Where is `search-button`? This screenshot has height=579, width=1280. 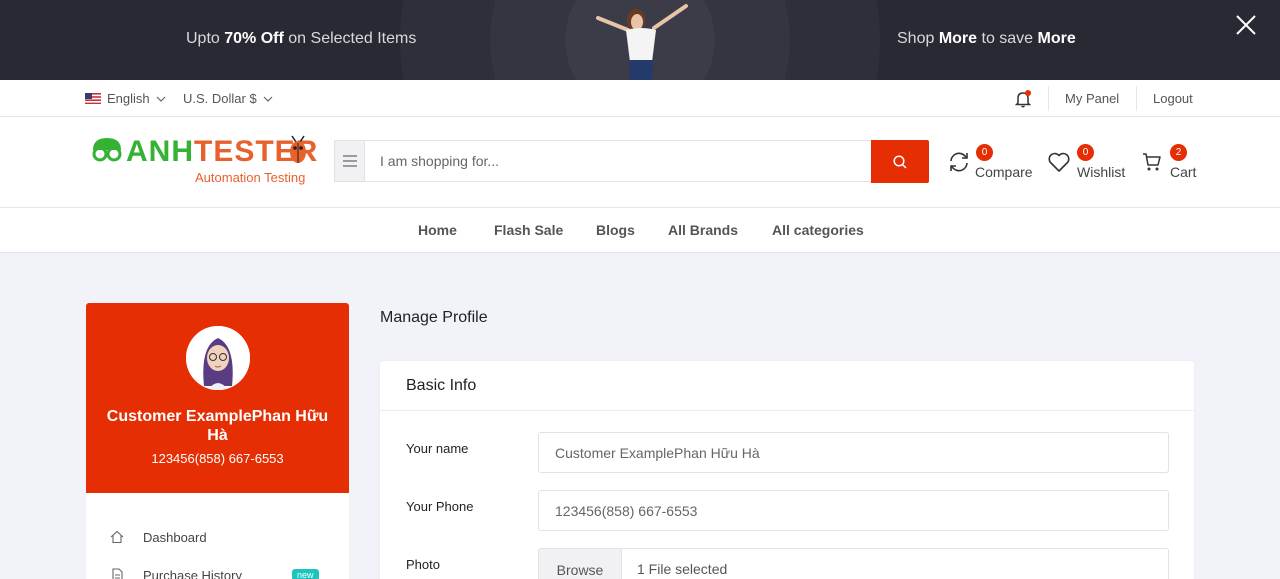
search-button is located at coordinates (900, 161).